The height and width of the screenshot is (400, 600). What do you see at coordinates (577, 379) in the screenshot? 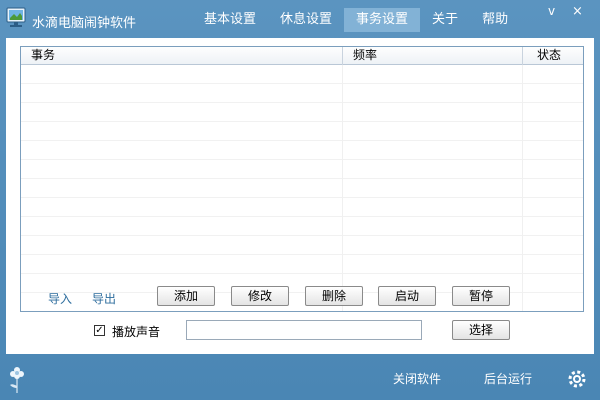
I see `gear-icon` at bounding box center [577, 379].